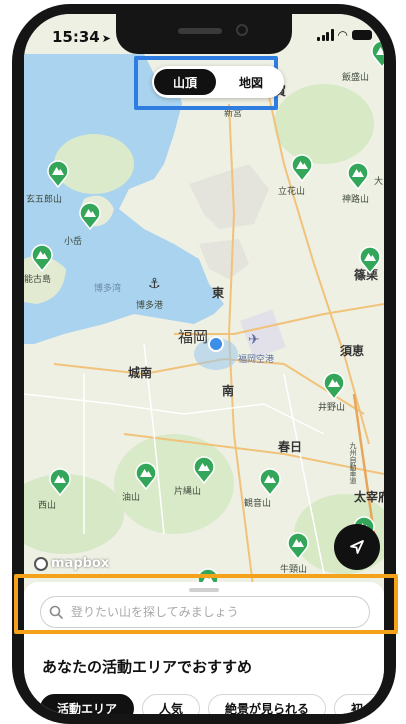  What do you see at coordinates (352, 351) in the screenshot?
I see `map-label-place: 須恵` at bounding box center [352, 351].